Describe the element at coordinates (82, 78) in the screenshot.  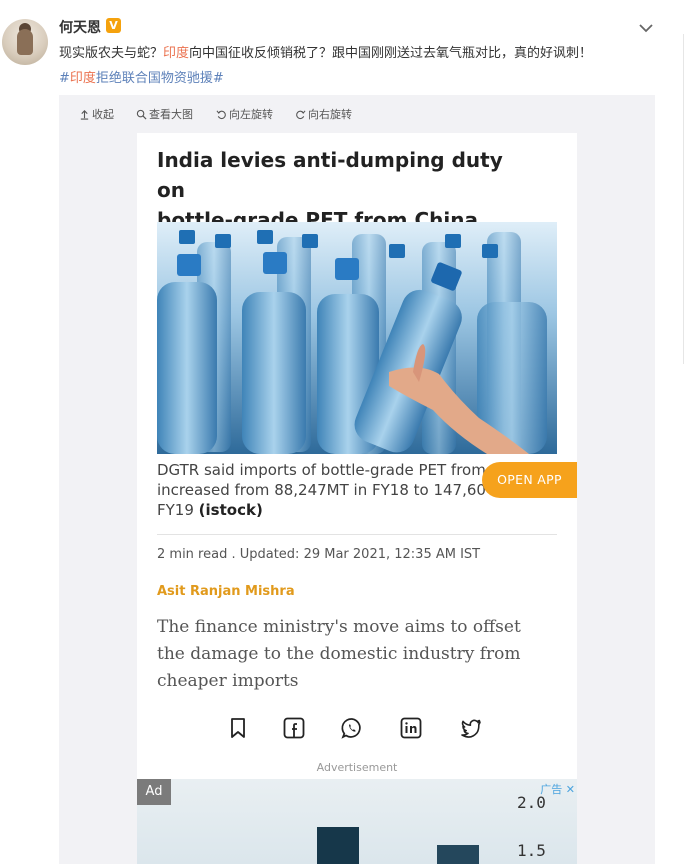
I see `topic-keyword: 印度` at that location.